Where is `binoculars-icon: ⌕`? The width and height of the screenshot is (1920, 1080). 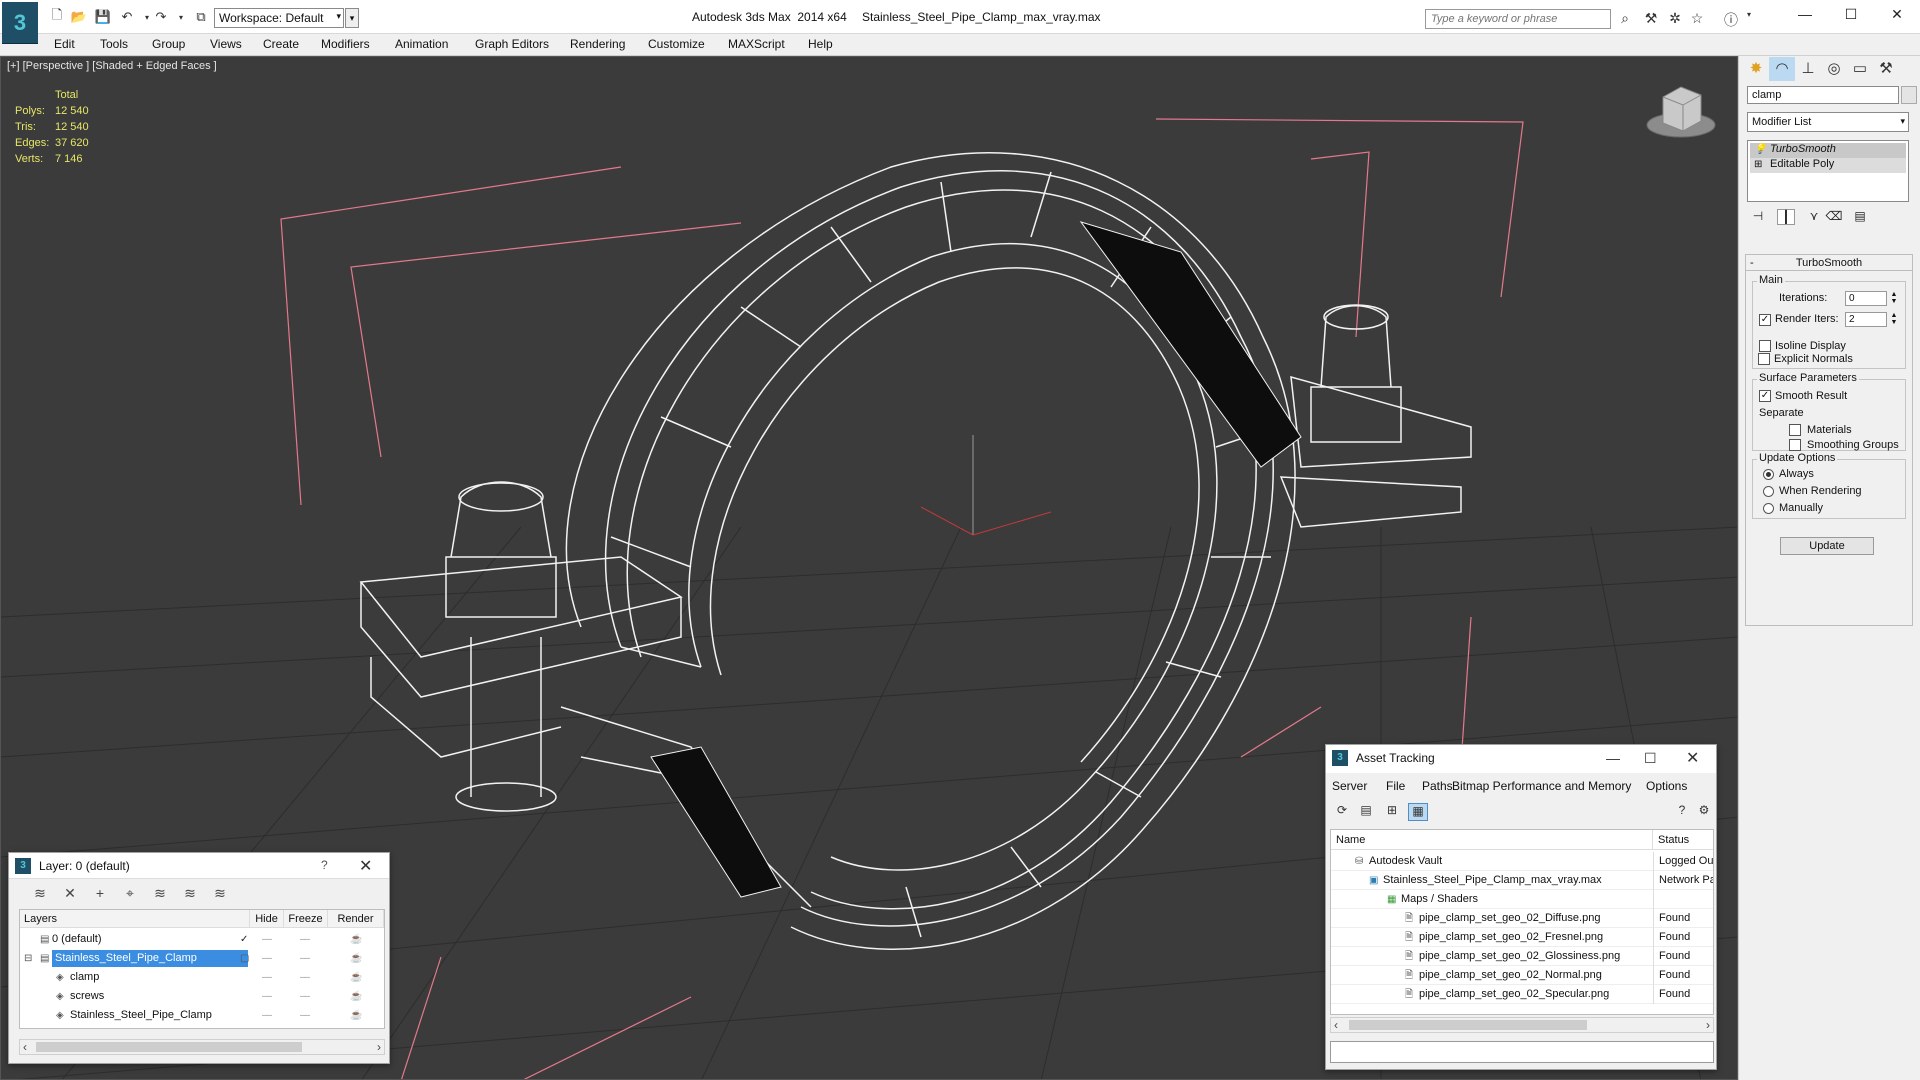 binoculars-icon: ⌕ is located at coordinates (1625, 18).